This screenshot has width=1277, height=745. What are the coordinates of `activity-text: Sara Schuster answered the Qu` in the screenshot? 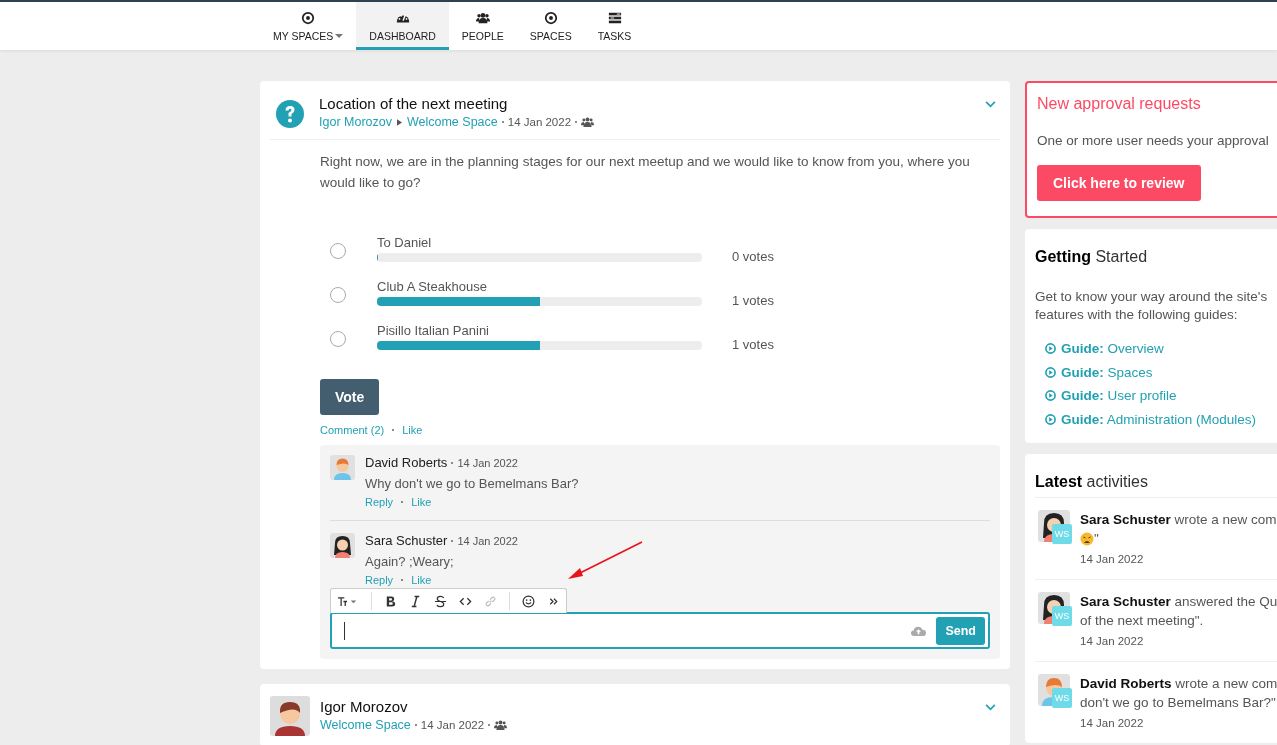 It's located at (1178, 602).